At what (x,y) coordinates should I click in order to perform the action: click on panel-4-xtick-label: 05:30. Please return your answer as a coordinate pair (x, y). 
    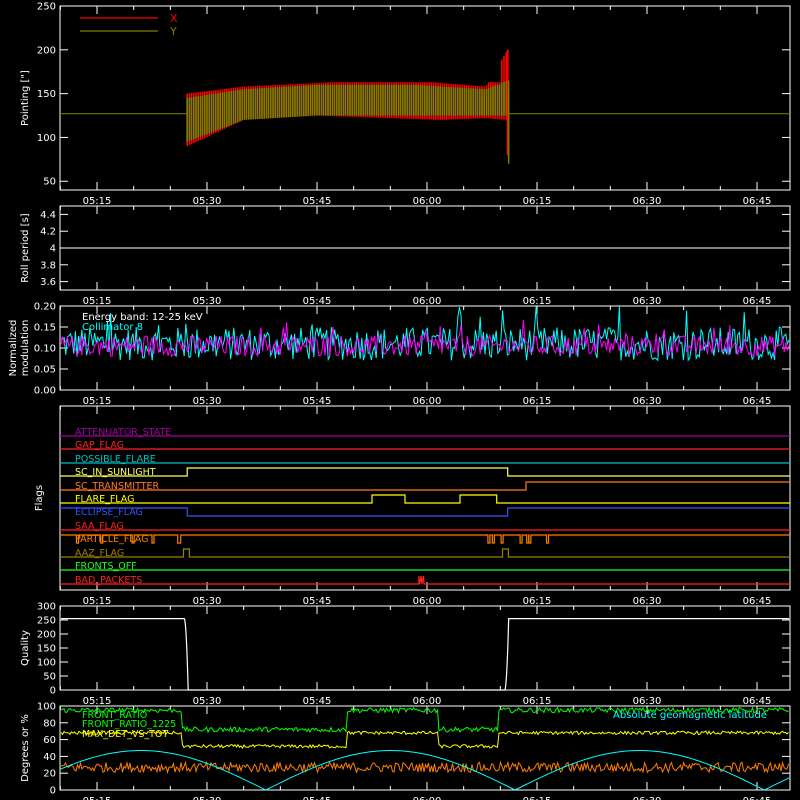
    Looking at the image, I should click on (207, 701).